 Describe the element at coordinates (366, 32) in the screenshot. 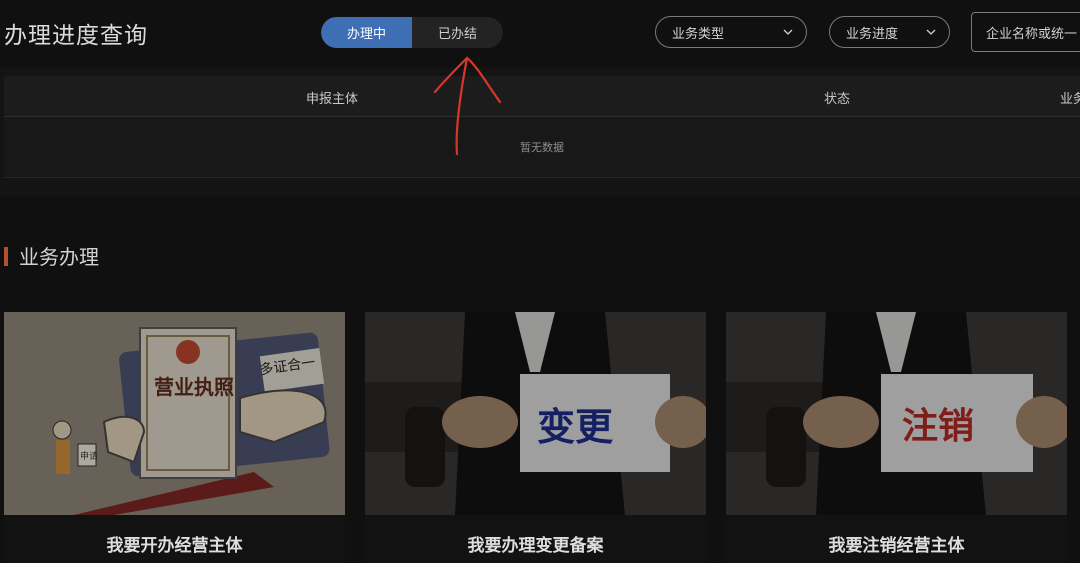

I see `tab-in-progress: 办理中` at that location.